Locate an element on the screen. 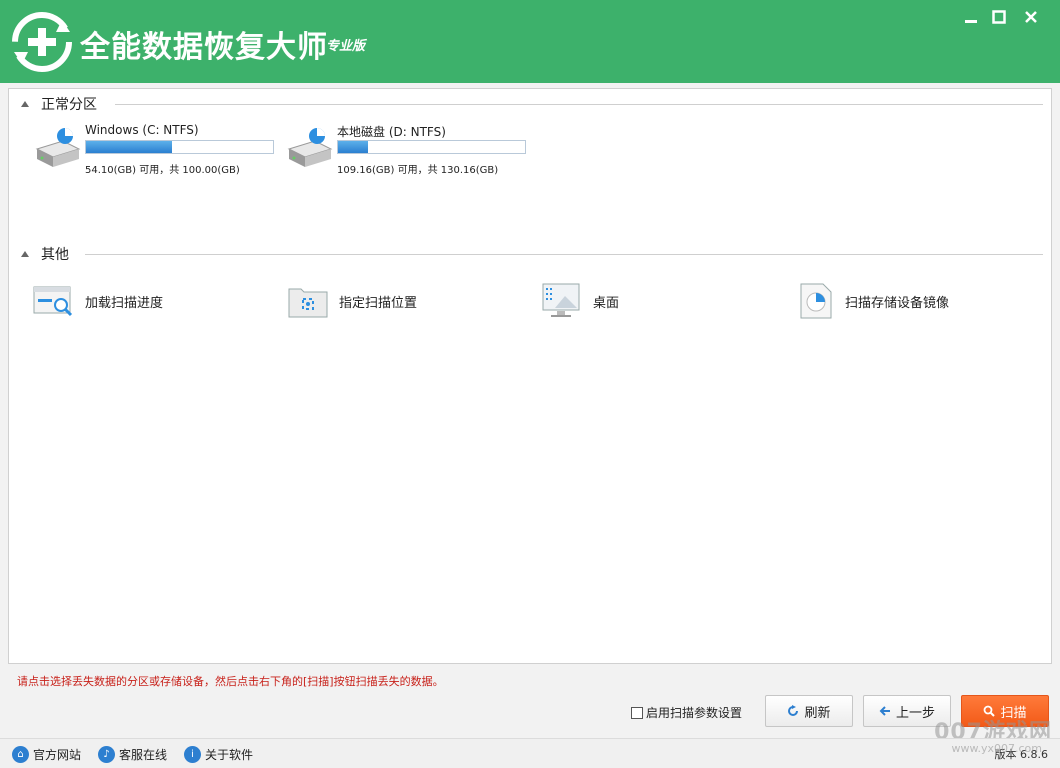  arrow-left-icon is located at coordinates (884, 711).